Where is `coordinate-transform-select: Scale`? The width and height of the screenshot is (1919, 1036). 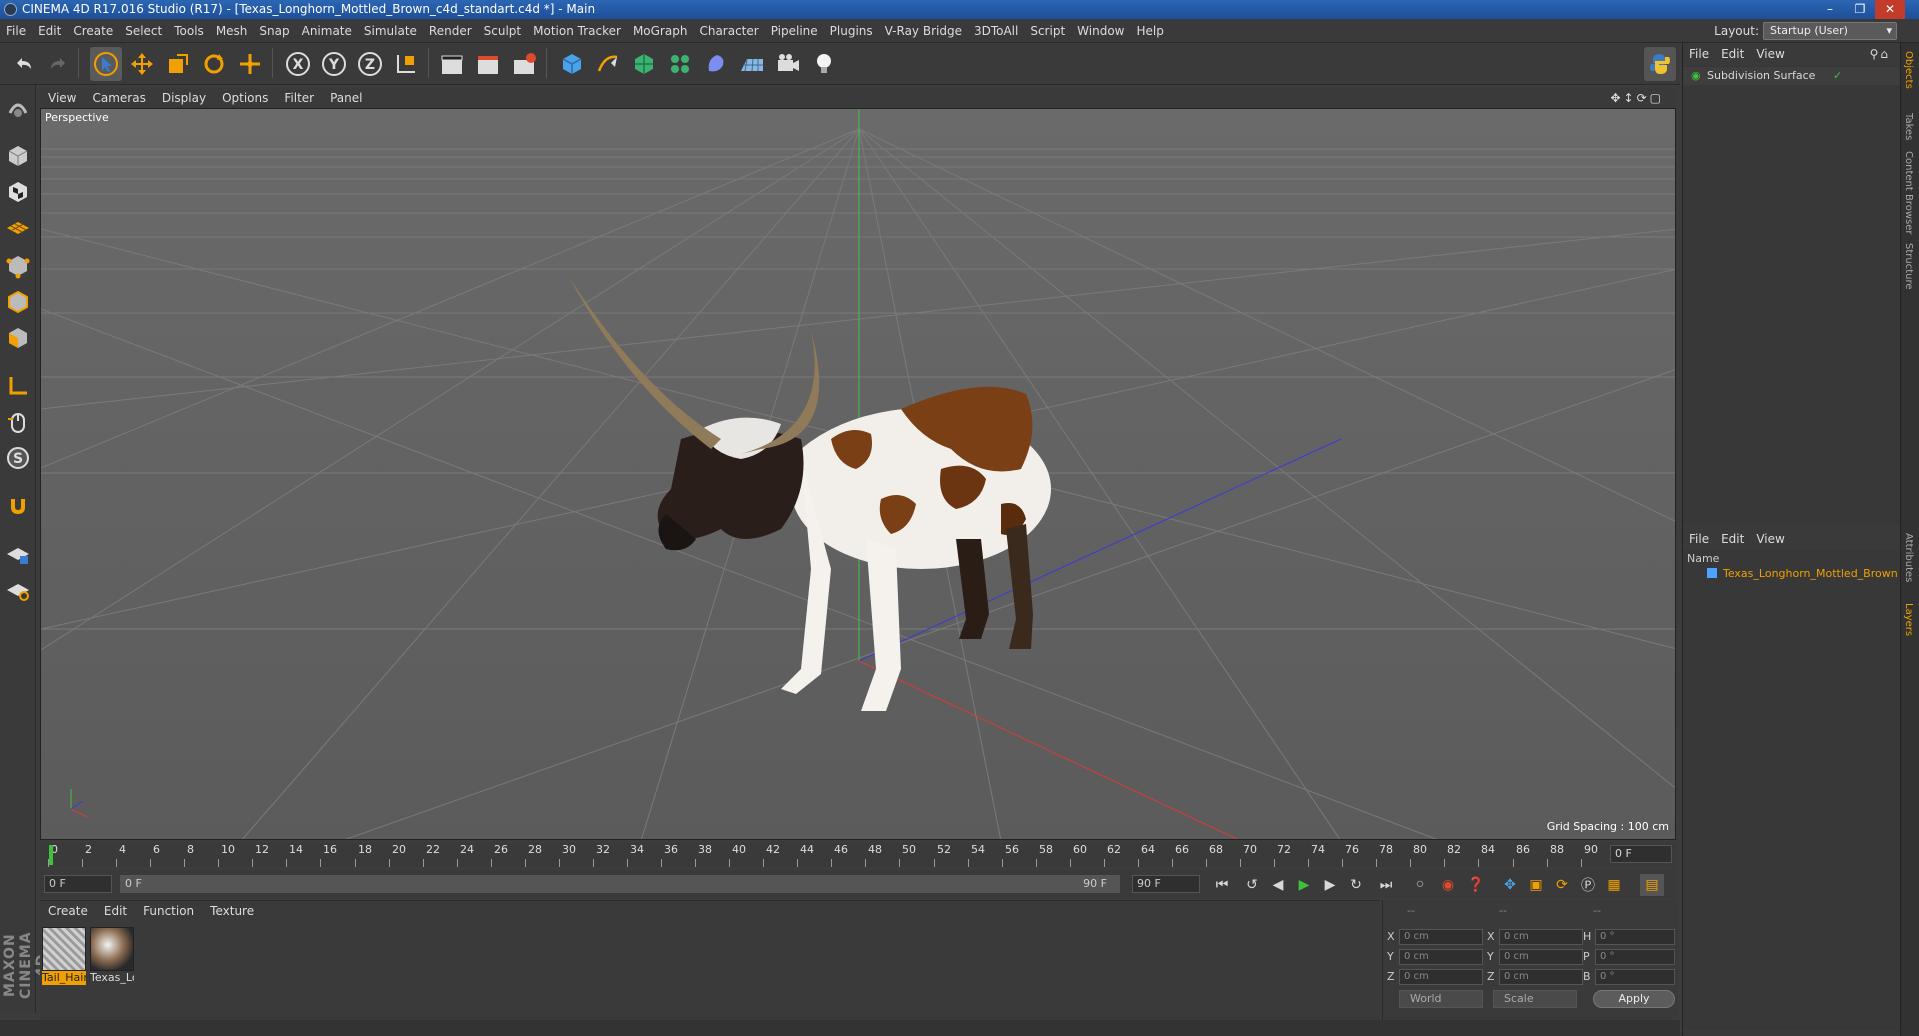 coordinate-transform-select: Scale is located at coordinates (1535, 999).